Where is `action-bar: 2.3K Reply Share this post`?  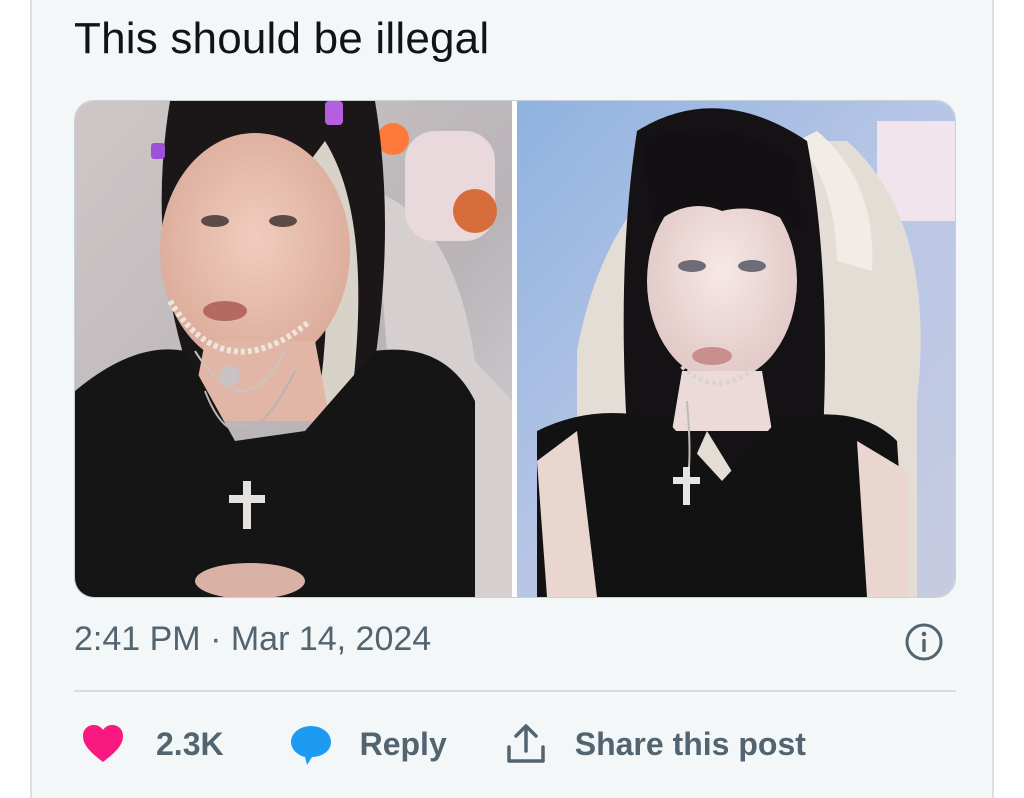
action-bar: 2.3K Reply Share this post is located at coordinates (440, 744).